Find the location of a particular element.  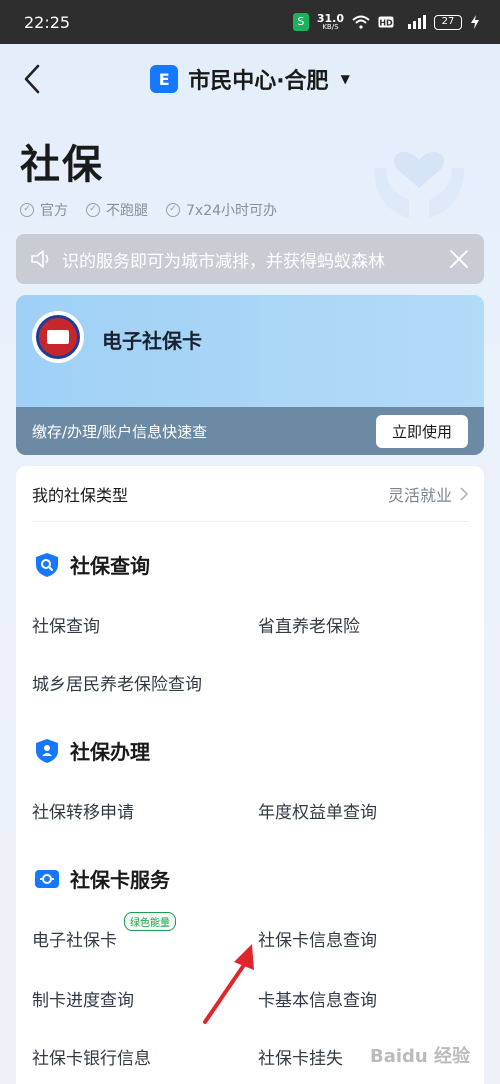

city-selector: E 市民中心·合肥 ▼ is located at coordinates (250, 79).